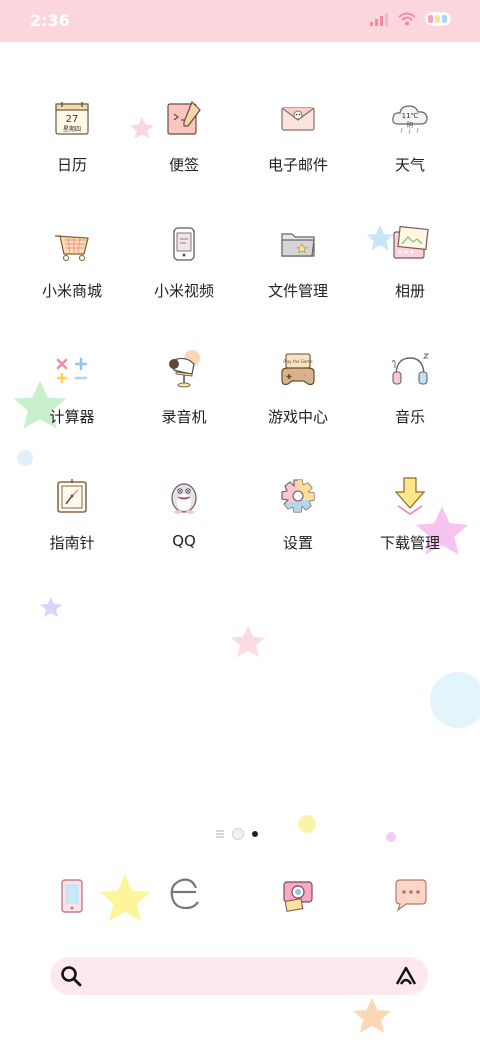 This screenshot has height=1040, width=480. I want to click on app-label: 下载管理, so click(409, 543).